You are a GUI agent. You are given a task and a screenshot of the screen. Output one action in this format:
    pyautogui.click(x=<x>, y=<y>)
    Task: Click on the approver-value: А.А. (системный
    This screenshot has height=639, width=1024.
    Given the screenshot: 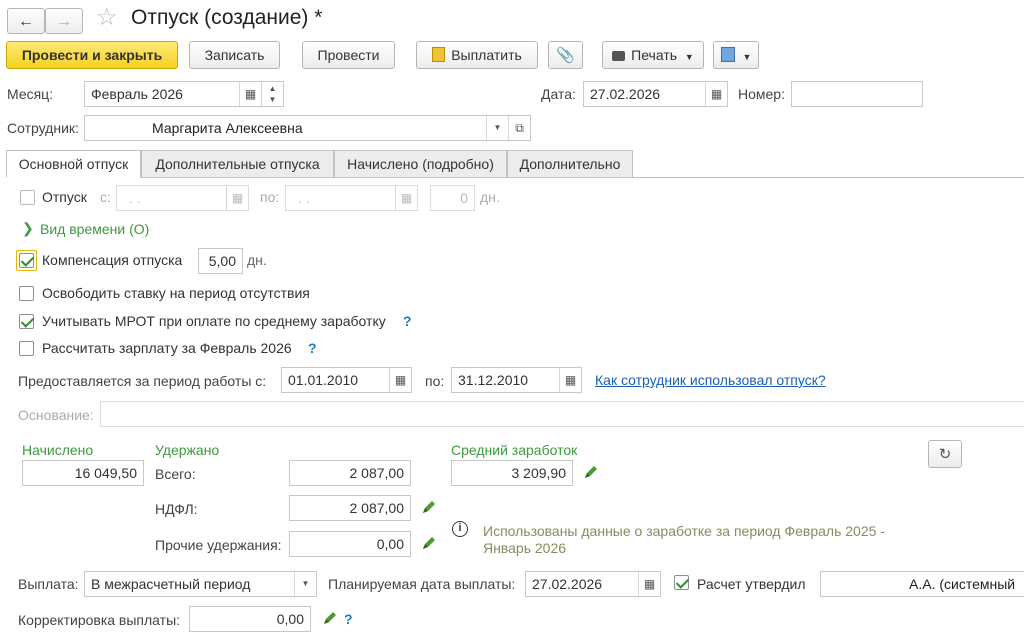 What is the action you would take?
    pyautogui.click(x=962, y=584)
    